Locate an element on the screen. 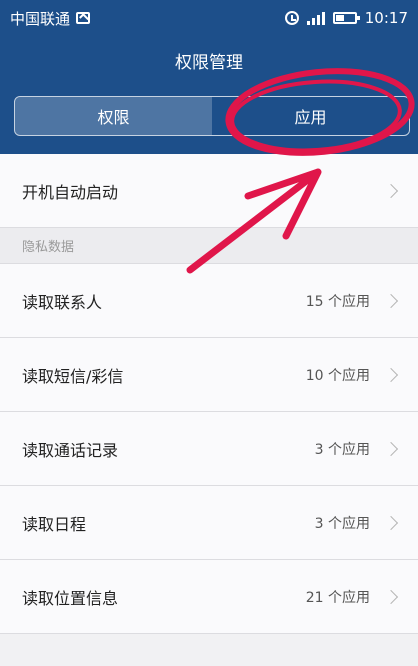 This screenshot has width=418, height=666. list-item-label: 读取日程 is located at coordinates (54, 524).